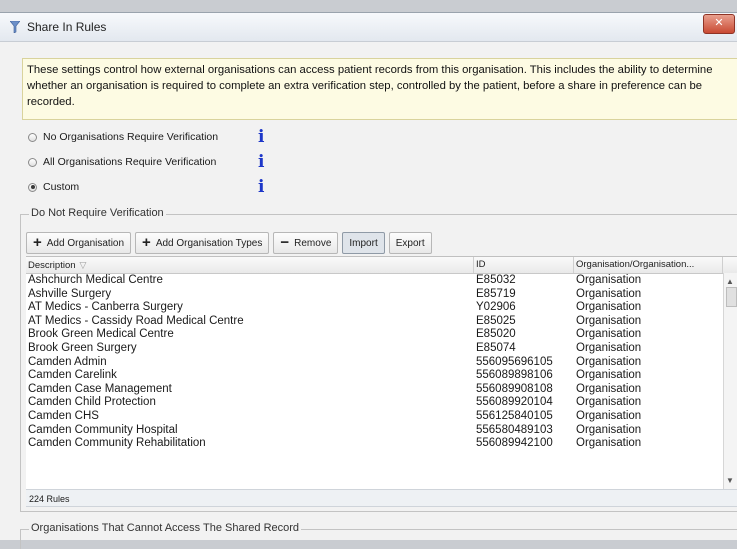 This screenshot has width=737, height=549. Describe the element at coordinates (730, 381) in the screenshot. I see `vertical-scrollbar: ▲ ▼` at that location.